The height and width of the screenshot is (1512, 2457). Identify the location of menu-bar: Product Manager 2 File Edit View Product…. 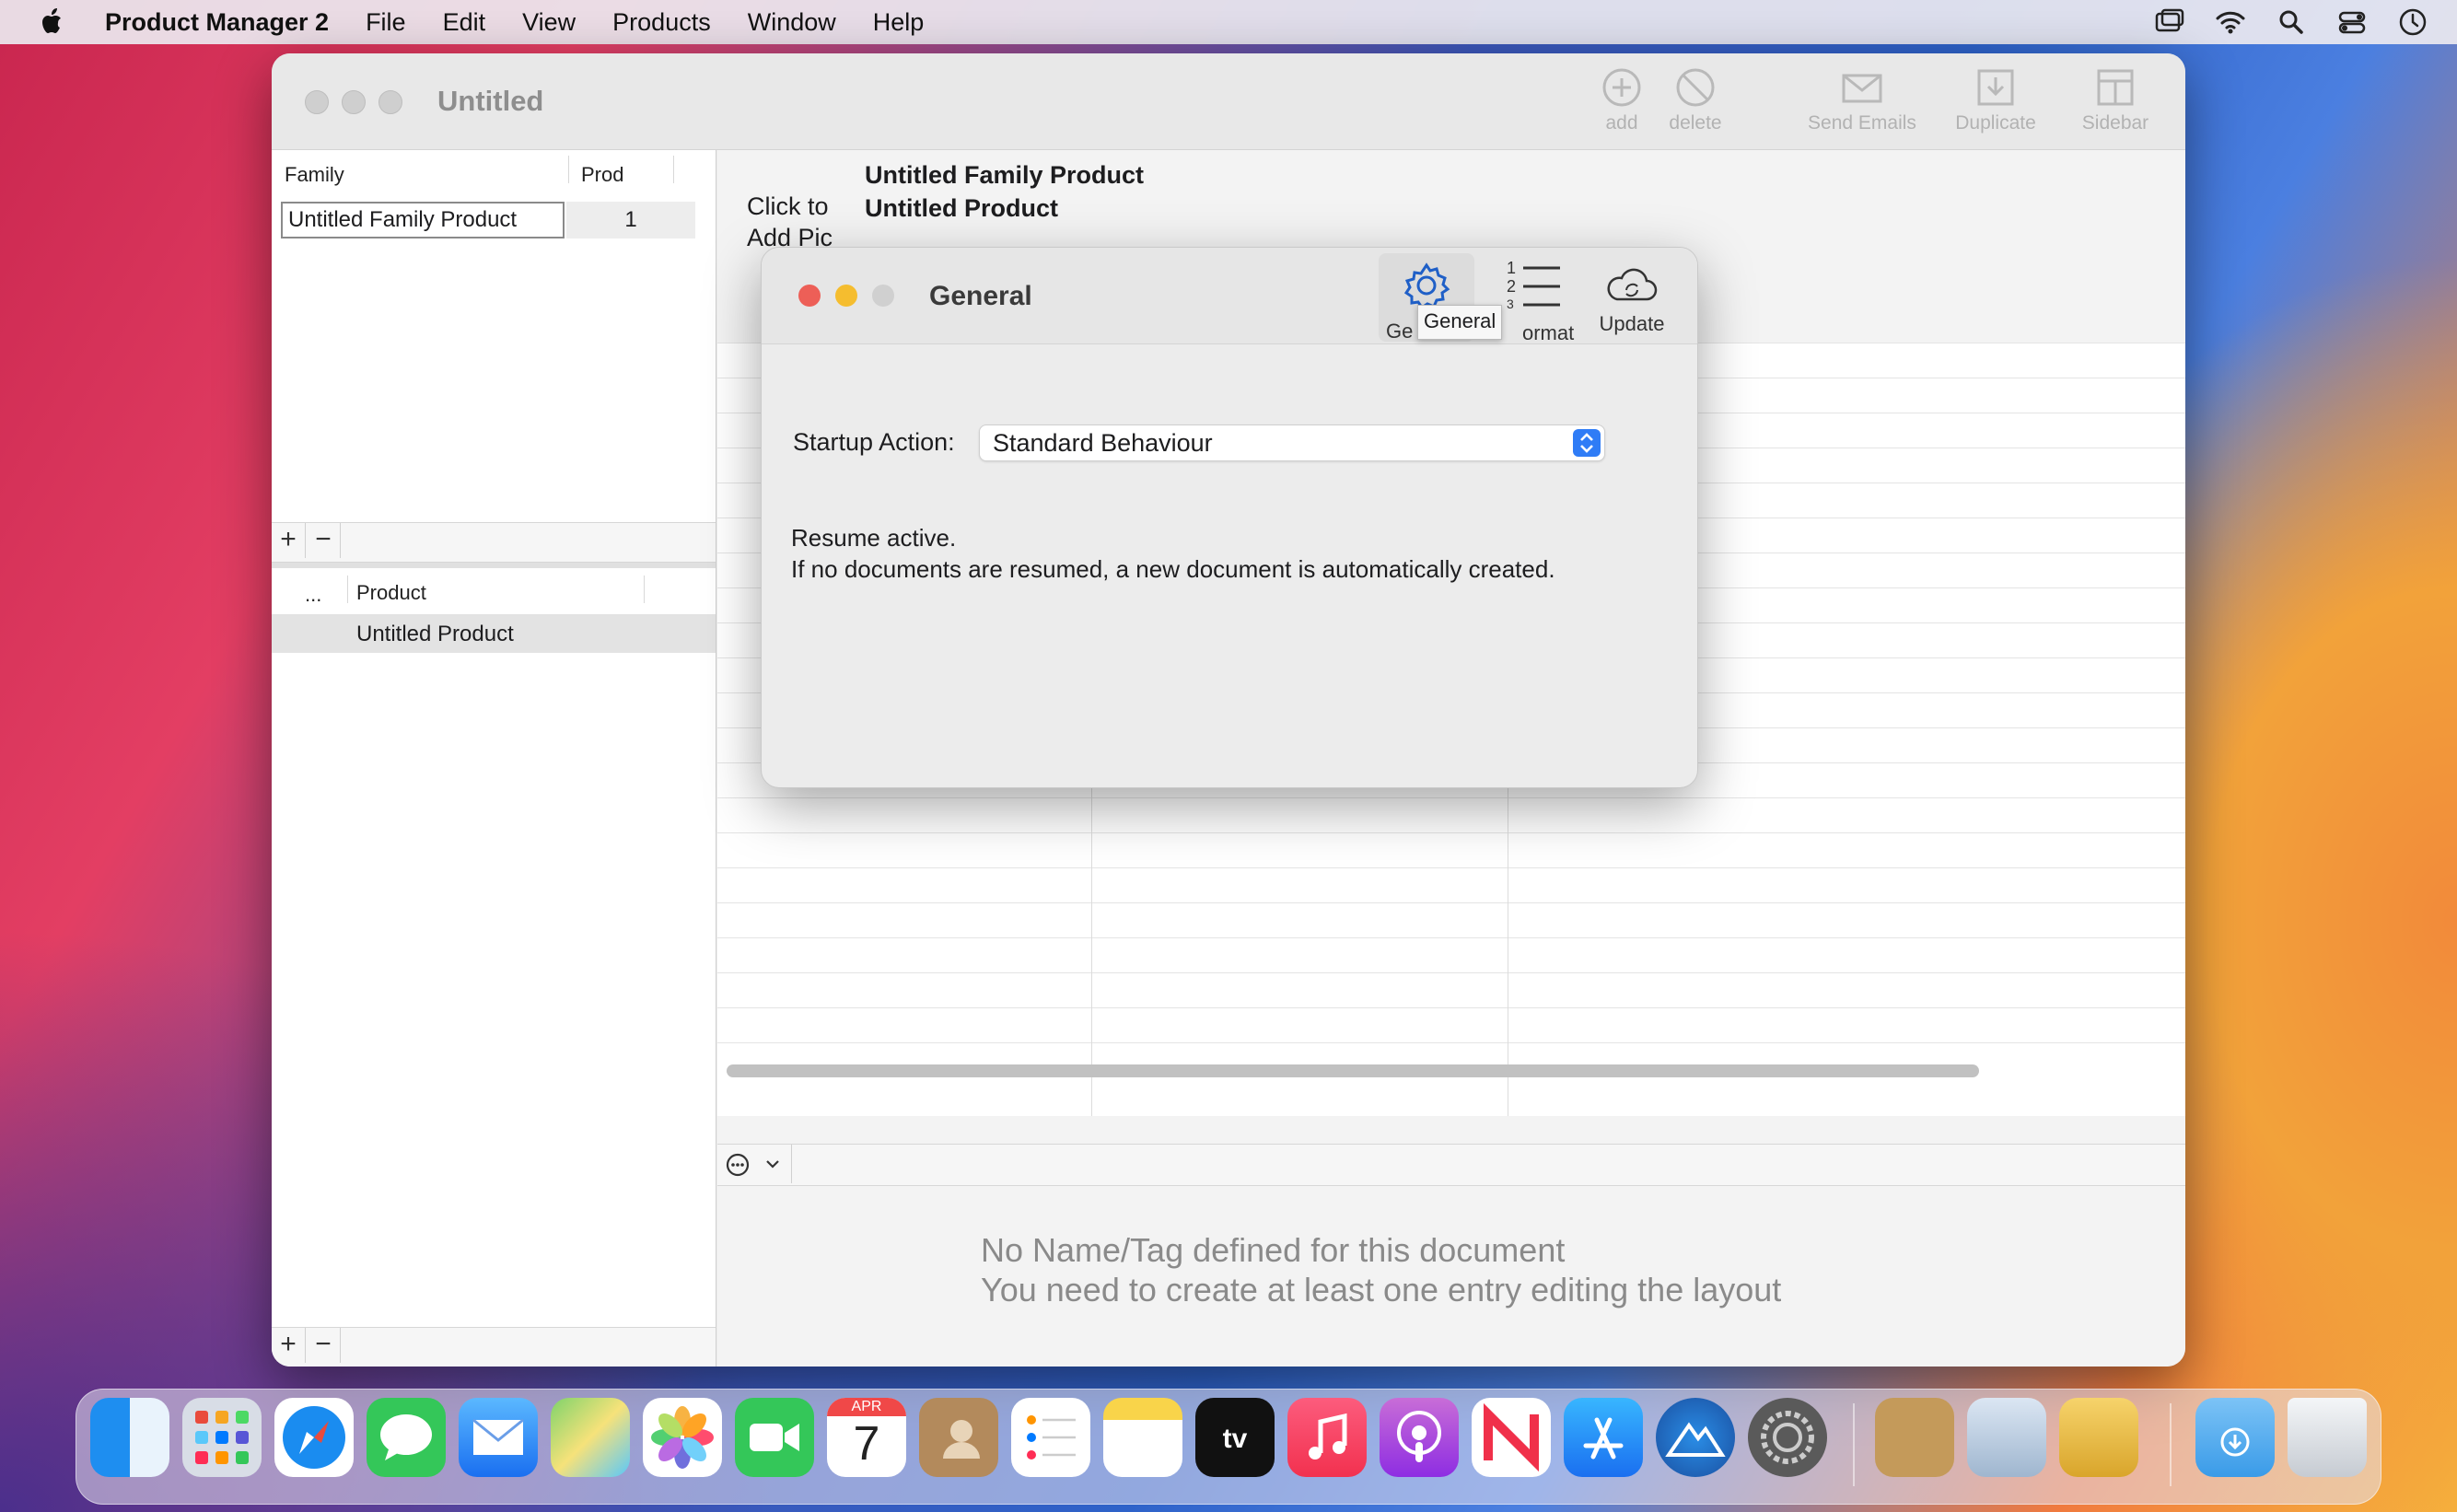
(1228, 22).